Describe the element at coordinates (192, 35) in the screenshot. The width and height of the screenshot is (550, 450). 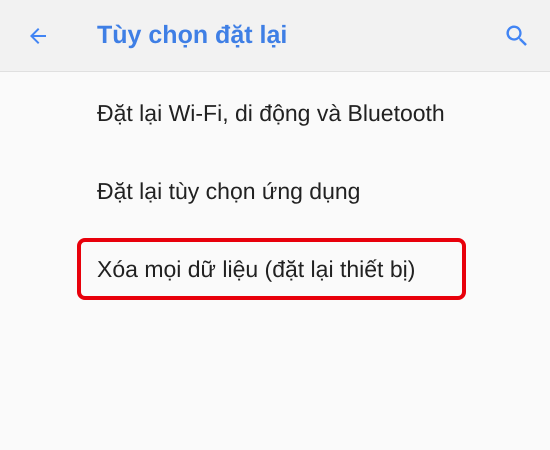
I see `screen-title: Tùy chọn đặt lại` at that location.